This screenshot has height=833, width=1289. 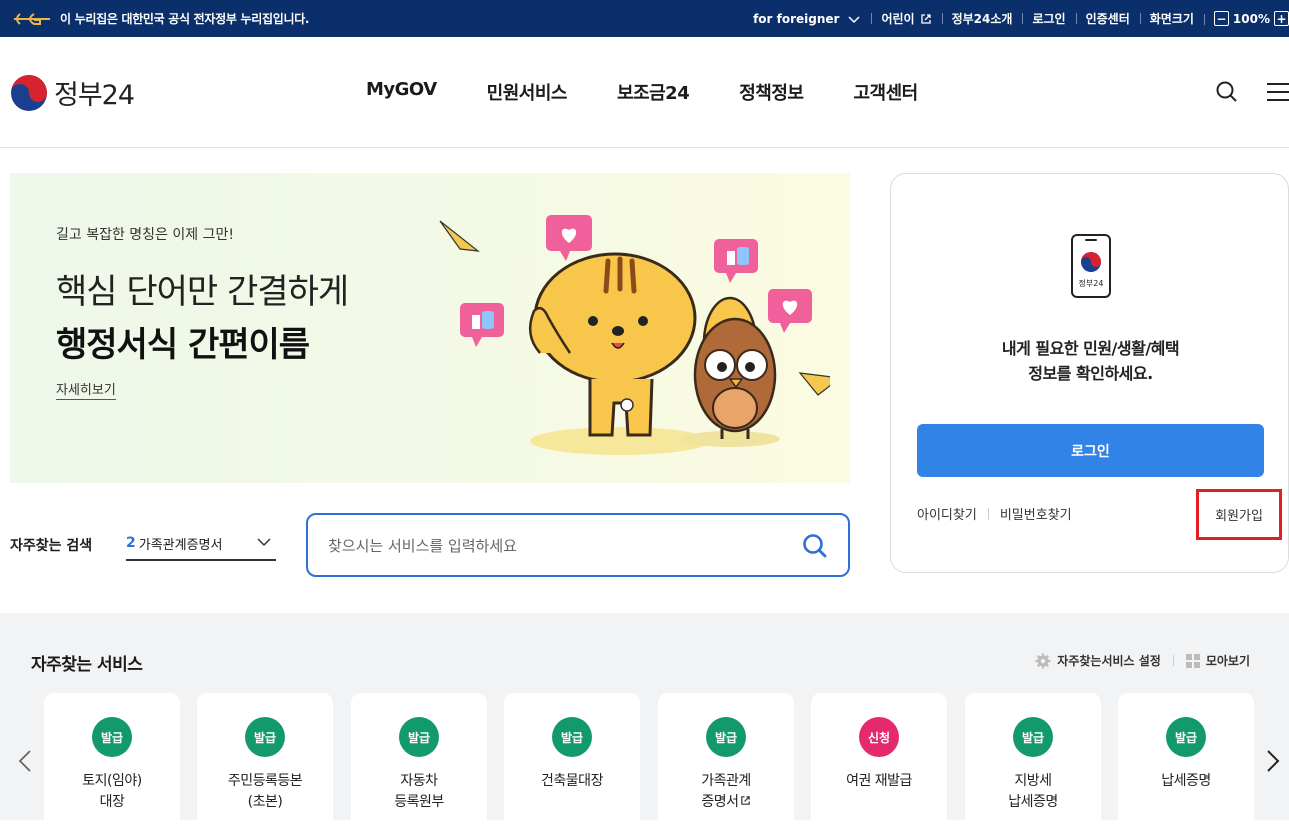 I want to click on apply-badge: 신청, so click(x=879, y=737).